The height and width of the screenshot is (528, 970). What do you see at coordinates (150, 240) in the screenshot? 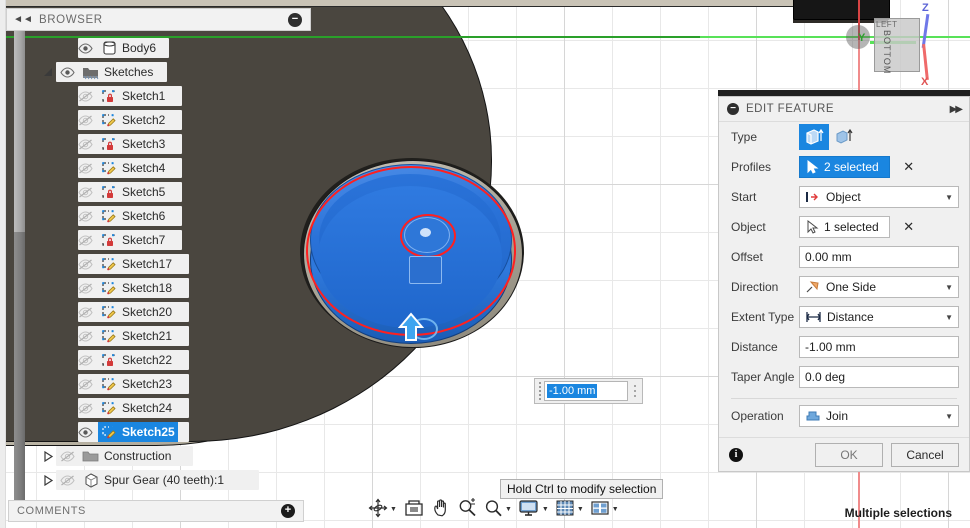
I see `browser-item-sketch7: Sketch7` at bounding box center [150, 240].